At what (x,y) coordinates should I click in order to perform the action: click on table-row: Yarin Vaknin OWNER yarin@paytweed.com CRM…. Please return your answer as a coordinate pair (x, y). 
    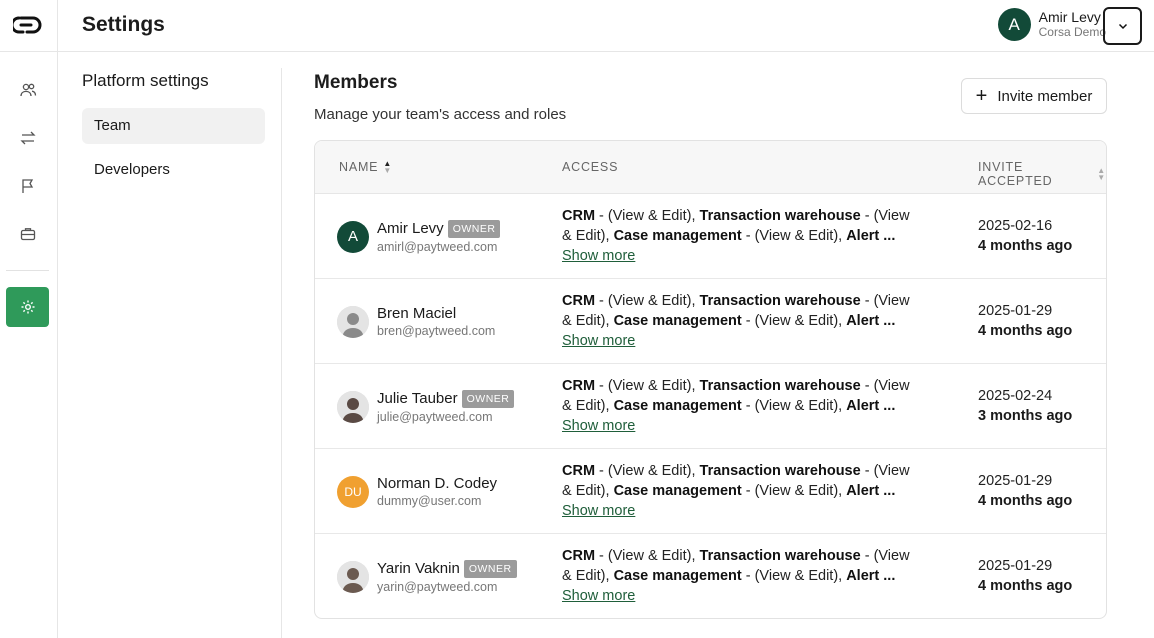
    Looking at the image, I should click on (710, 576).